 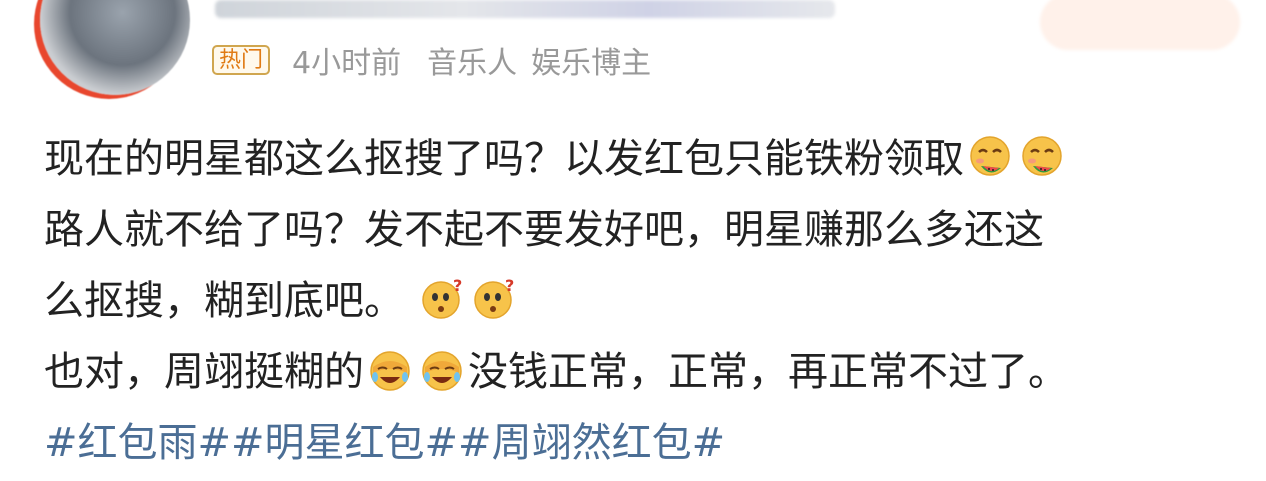 I want to click on post-time: 4小时前, so click(x=347, y=63).